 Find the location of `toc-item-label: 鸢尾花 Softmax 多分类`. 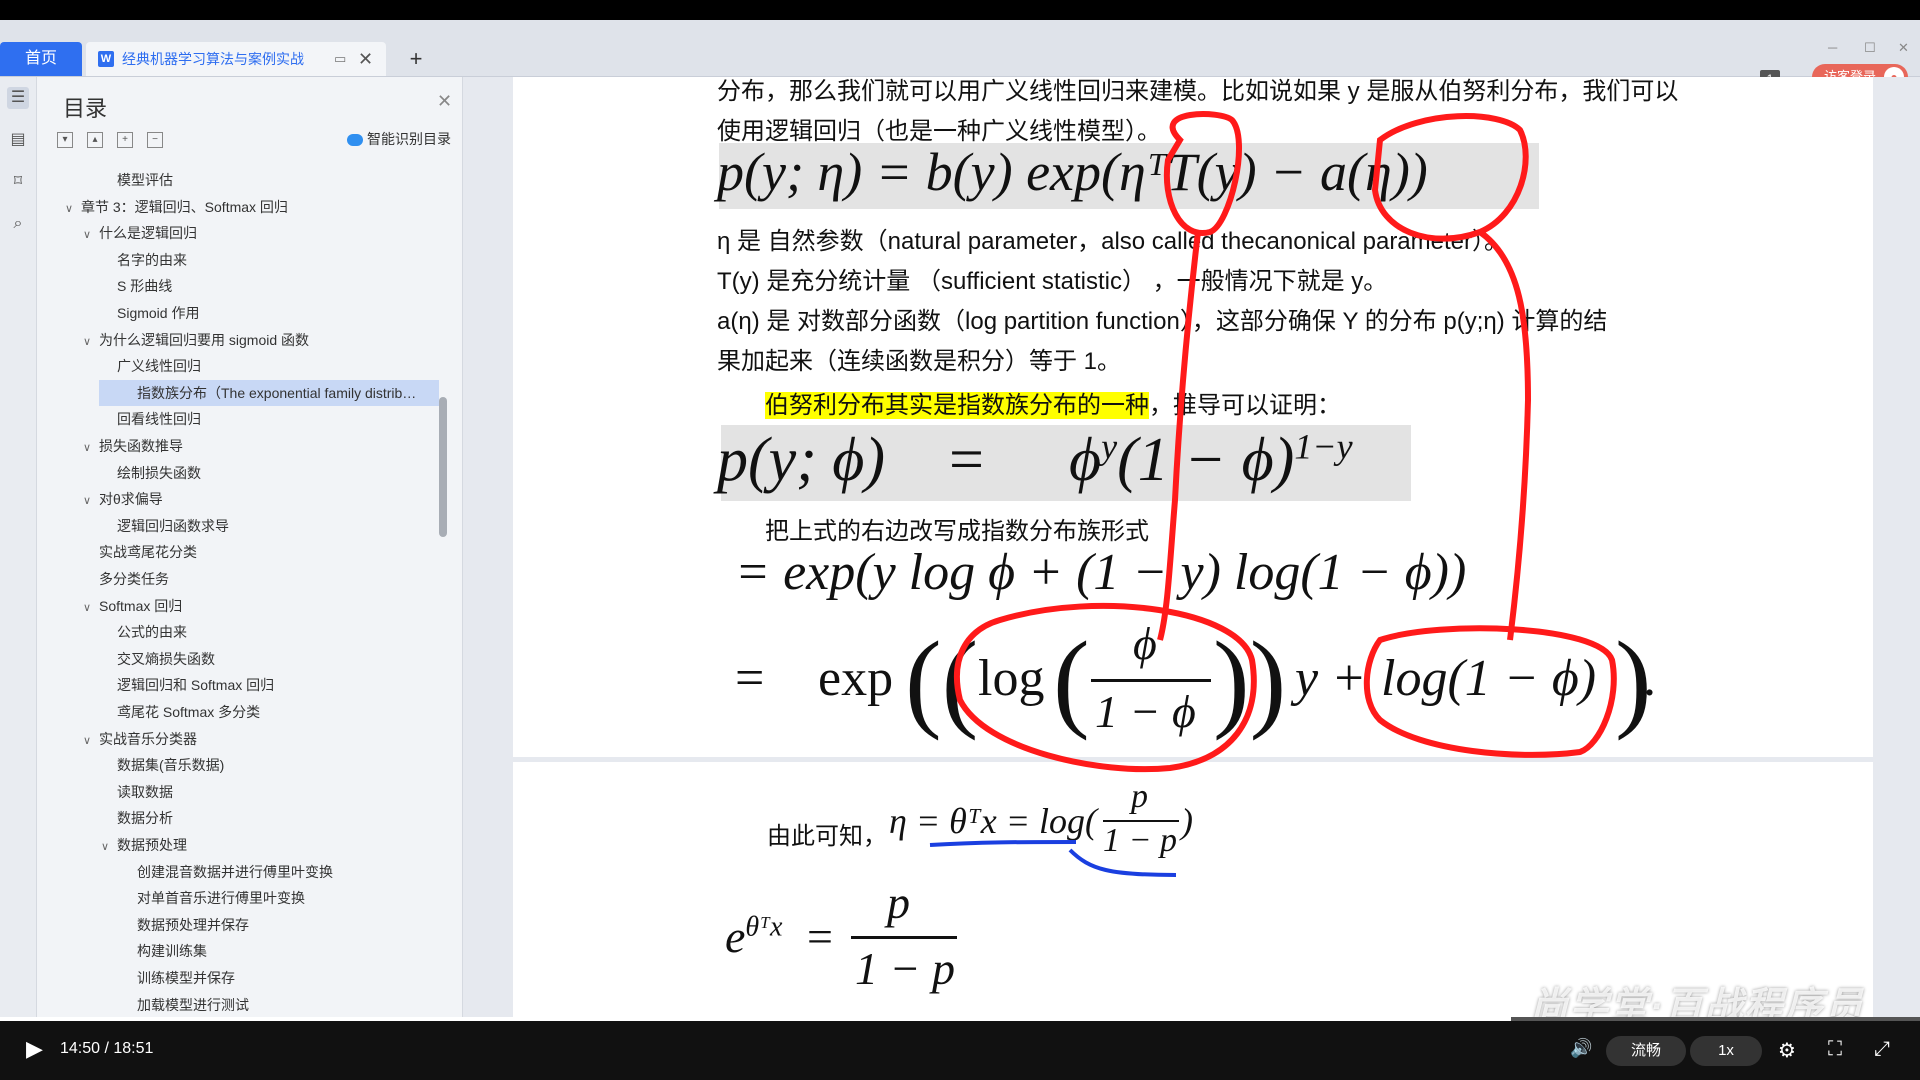

toc-item-label: 鸢尾花 Softmax 多分类 is located at coordinates (189, 712).